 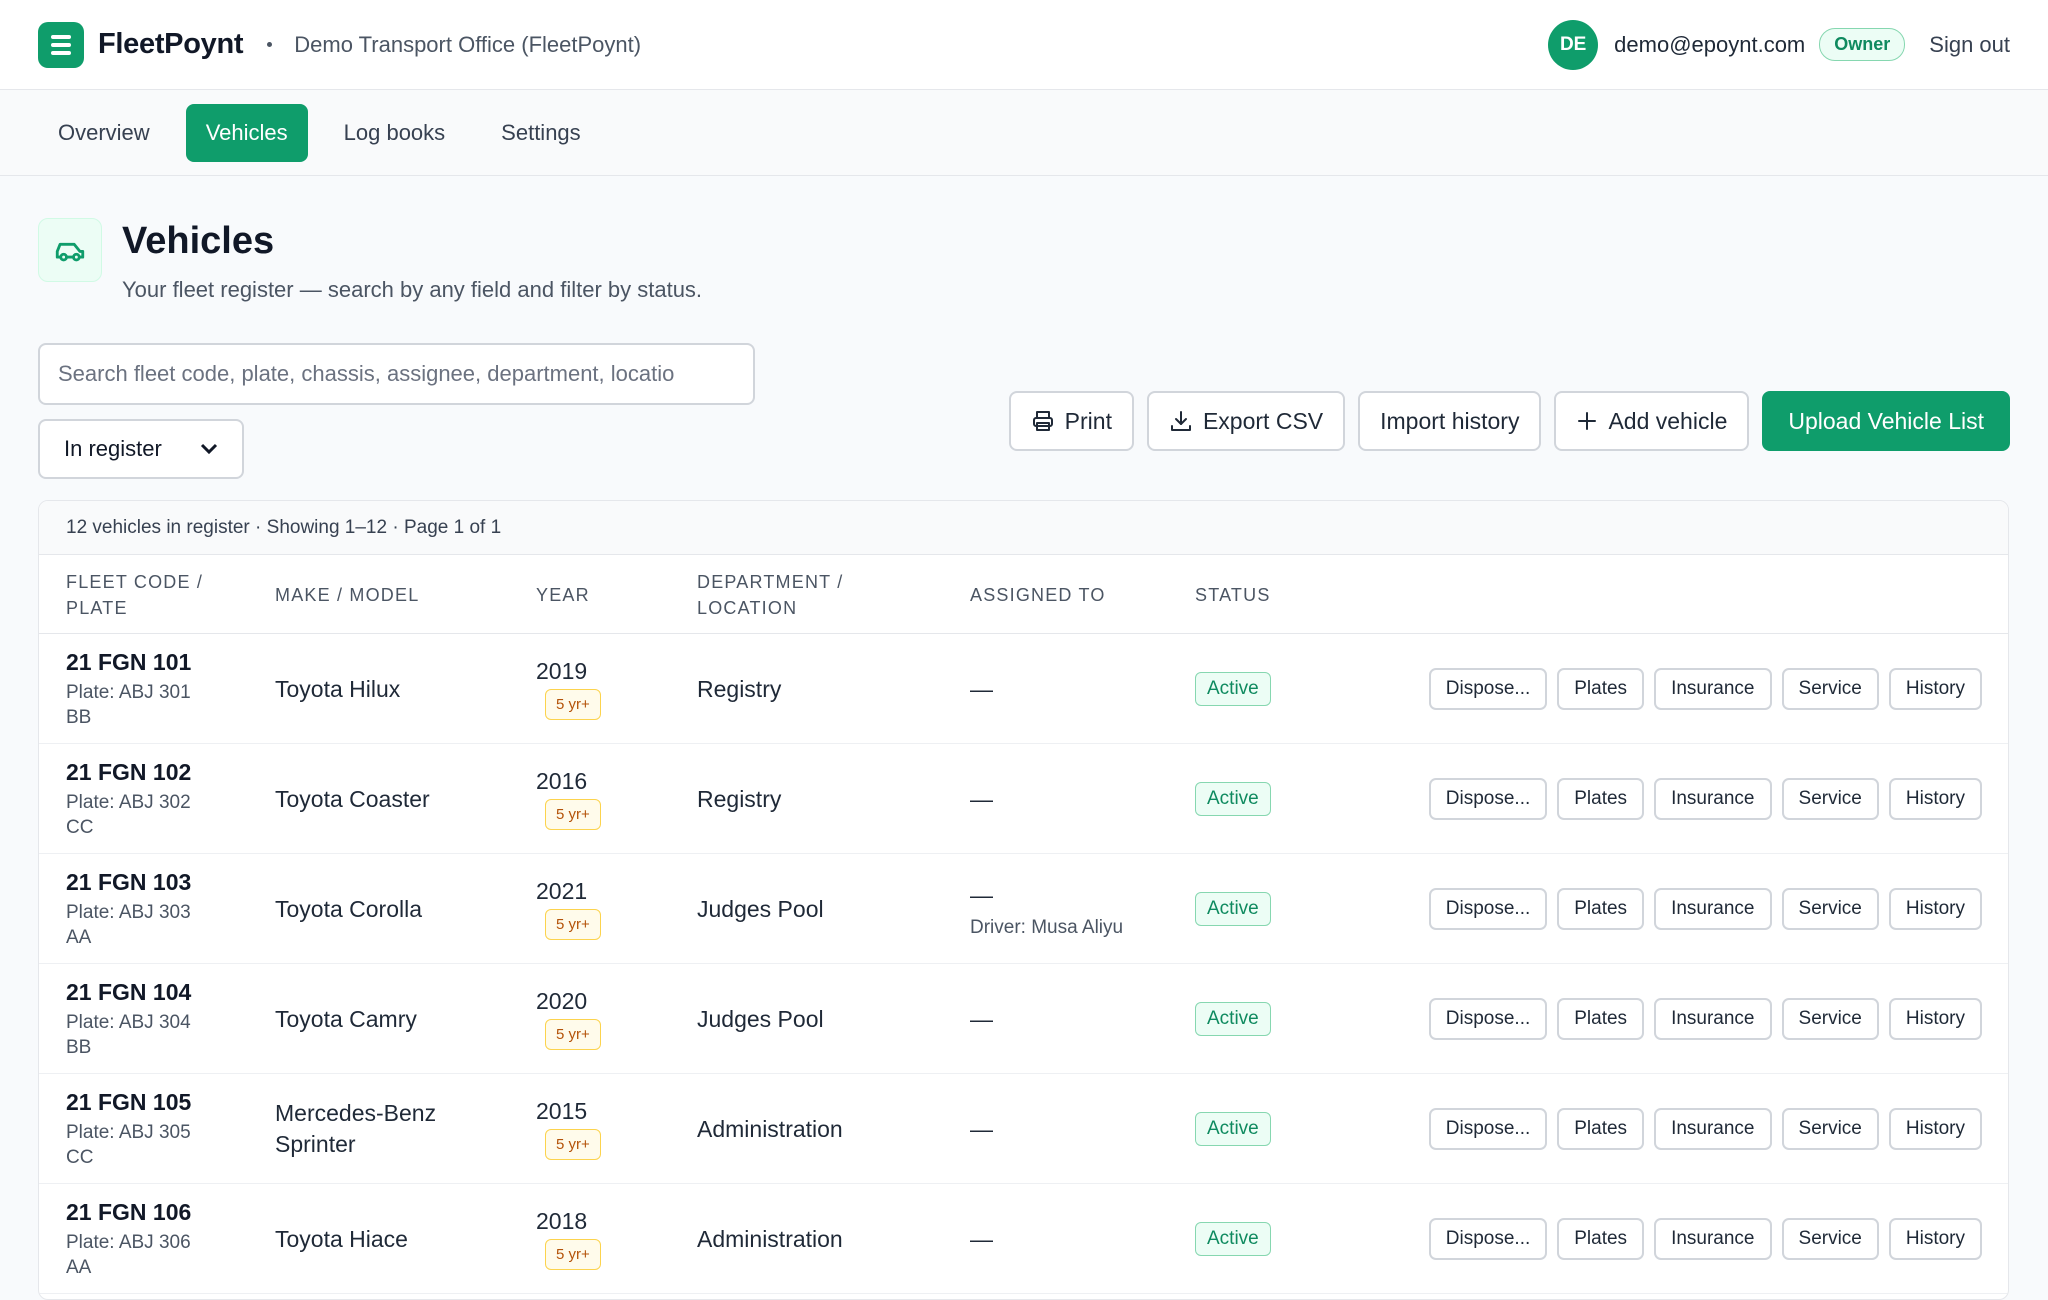 I want to click on tab-log-books: Log books, so click(x=395, y=133).